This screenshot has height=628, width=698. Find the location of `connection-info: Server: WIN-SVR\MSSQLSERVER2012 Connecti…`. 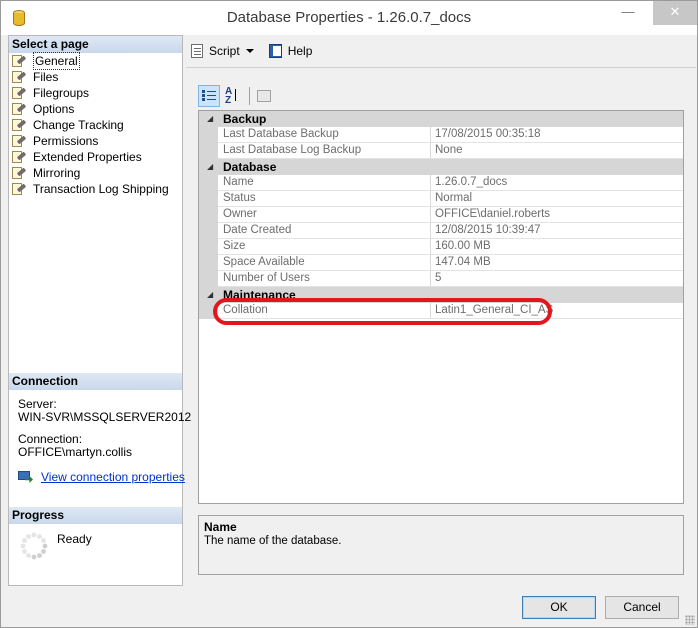

connection-info: Server: WIN-SVR\MSSQLSERVER2012 Connecti… is located at coordinates (105, 428).